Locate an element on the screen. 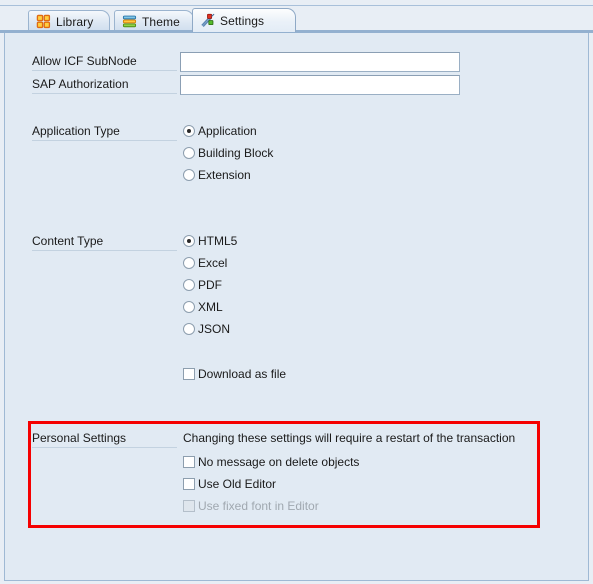  checkbox-no-message-on-delete-mark is located at coordinates (189, 462).